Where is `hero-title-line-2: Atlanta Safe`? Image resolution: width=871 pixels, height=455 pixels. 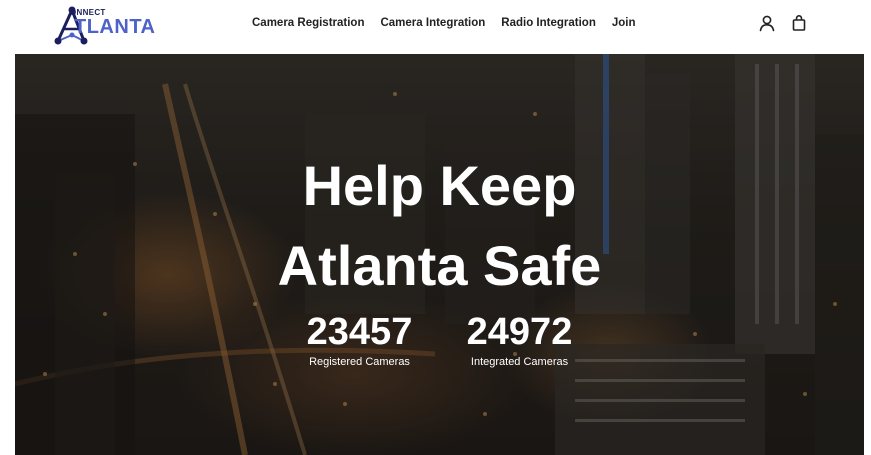 hero-title-line-2: Atlanta Safe is located at coordinates (439, 265).